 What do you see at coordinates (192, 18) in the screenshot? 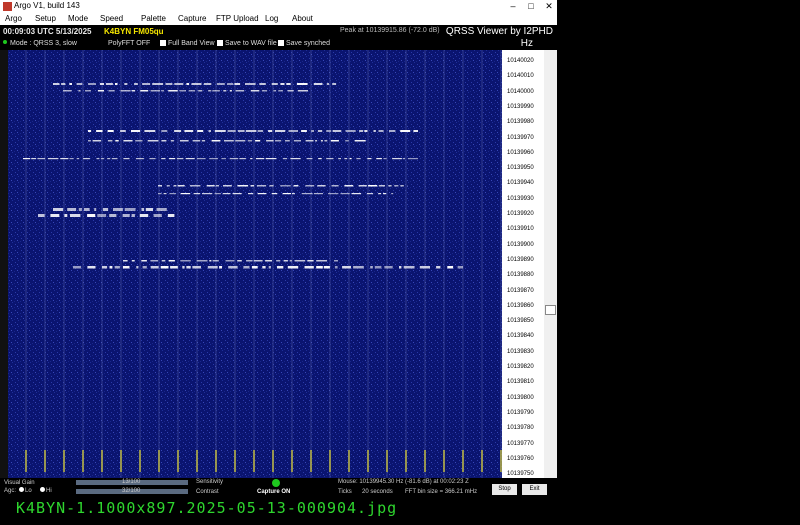
I see `menu-capture: Capture` at bounding box center [192, 18].